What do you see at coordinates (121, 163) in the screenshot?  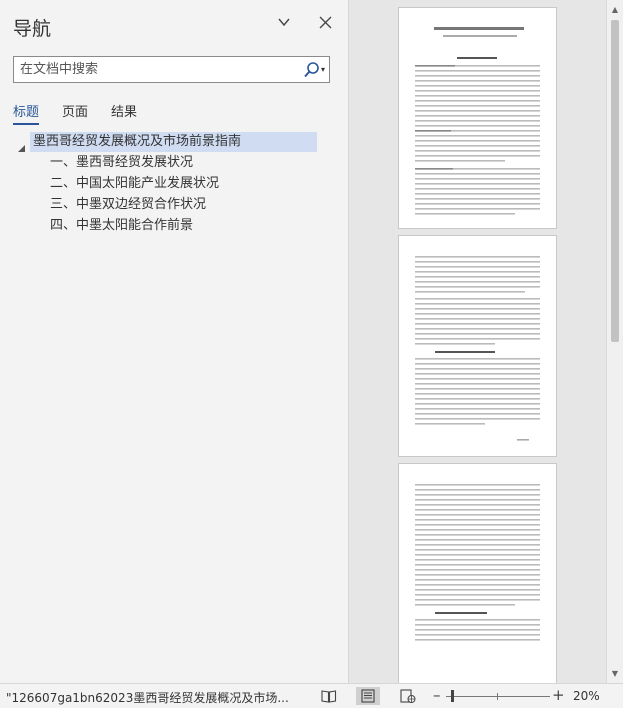 I see `heading-item-1: 一、墨西哥经贸发展状况` at bounding box center [121, 163].